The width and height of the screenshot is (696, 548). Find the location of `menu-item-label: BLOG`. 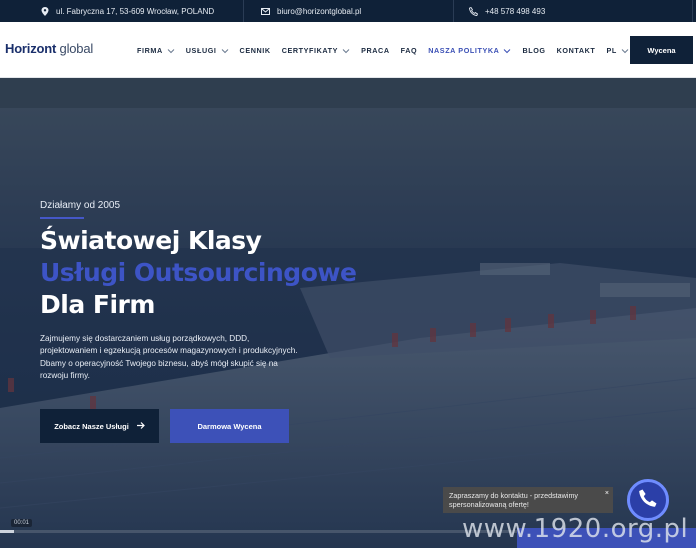

menu-item-label: BLOG is located at coordinates (534, 50).